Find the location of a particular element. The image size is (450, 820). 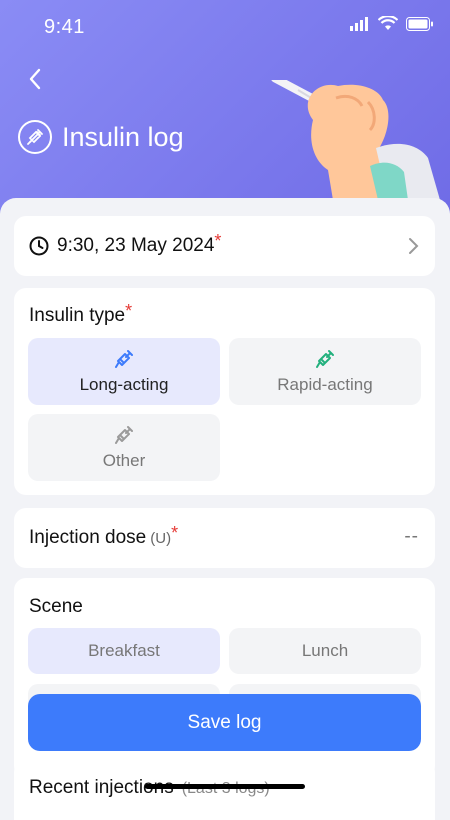

insulin-option-long-acting: Long-acting is located at coordinates (124, 371).